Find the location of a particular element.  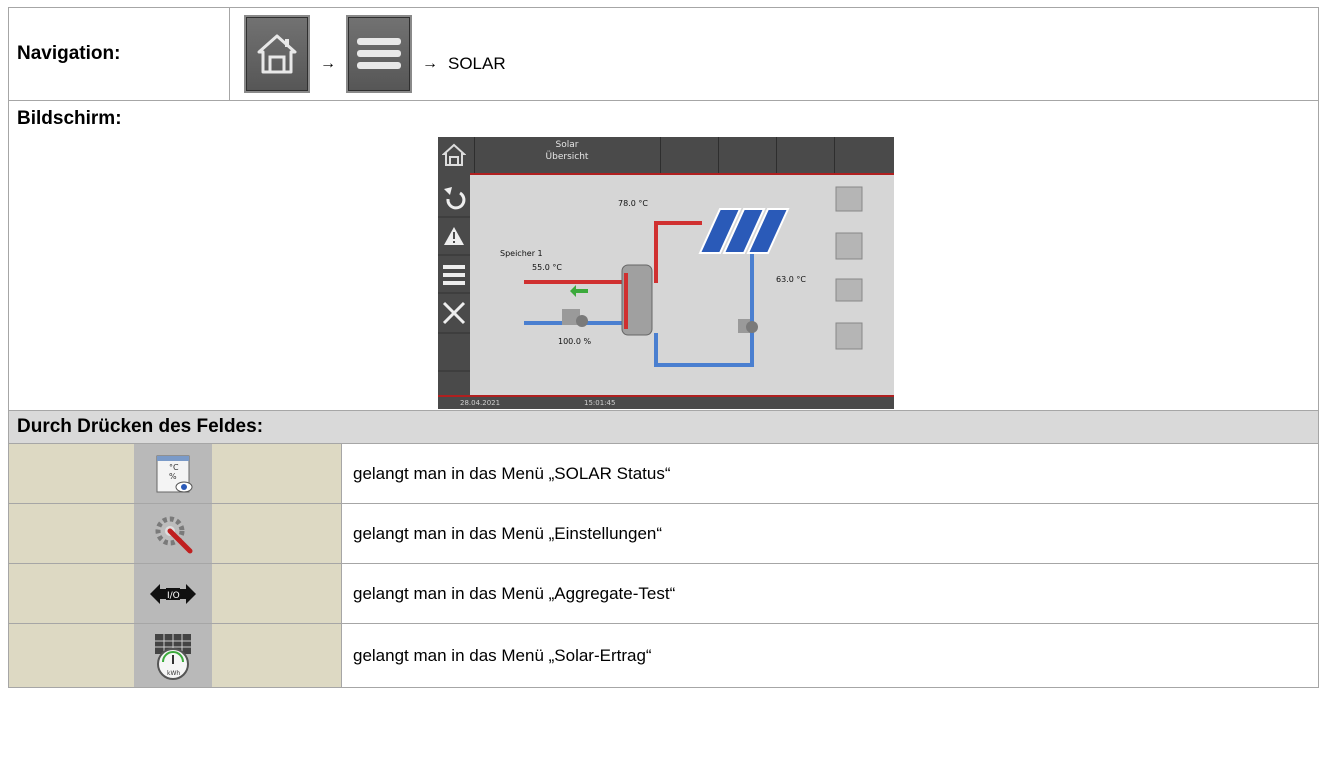

svg-text: °C is located at coordinates (174, 467).